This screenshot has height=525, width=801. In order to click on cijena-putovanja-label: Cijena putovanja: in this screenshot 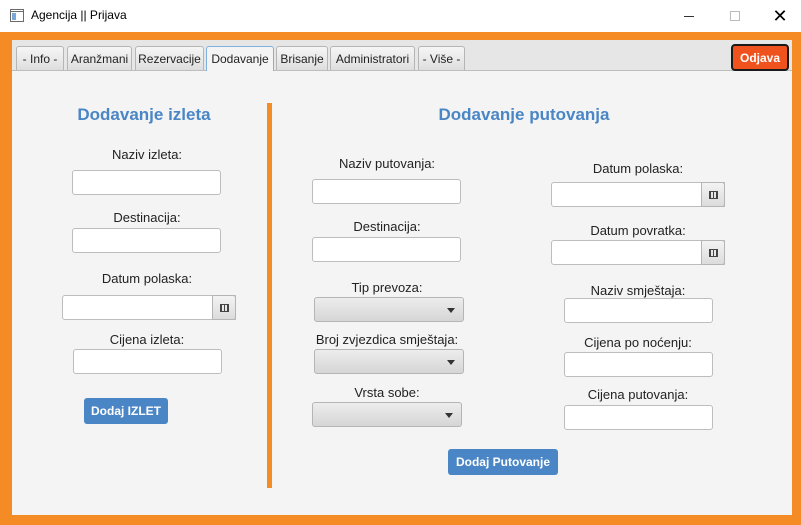, I will do `click(638, 394)`.